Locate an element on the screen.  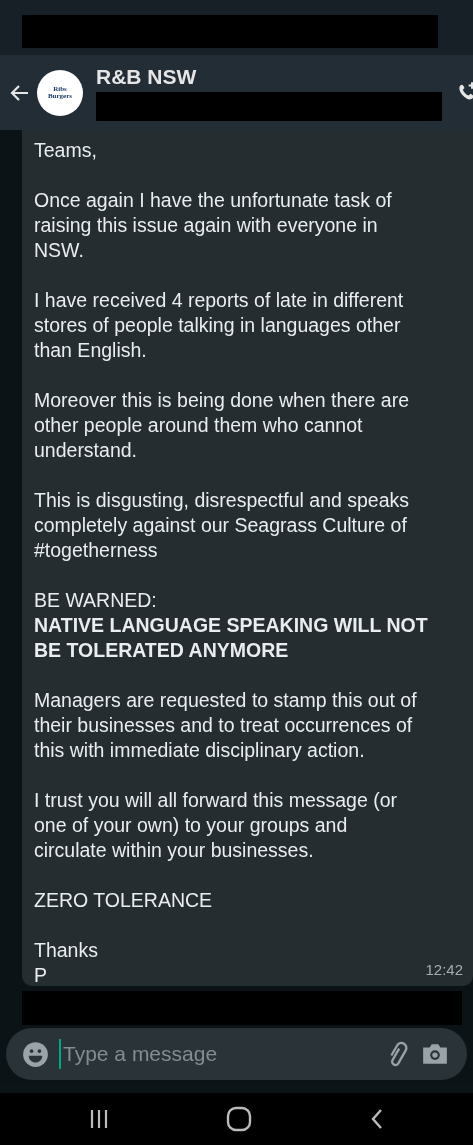
message-text: ZERO TOLERANCE is located at coordinates (123, 900).